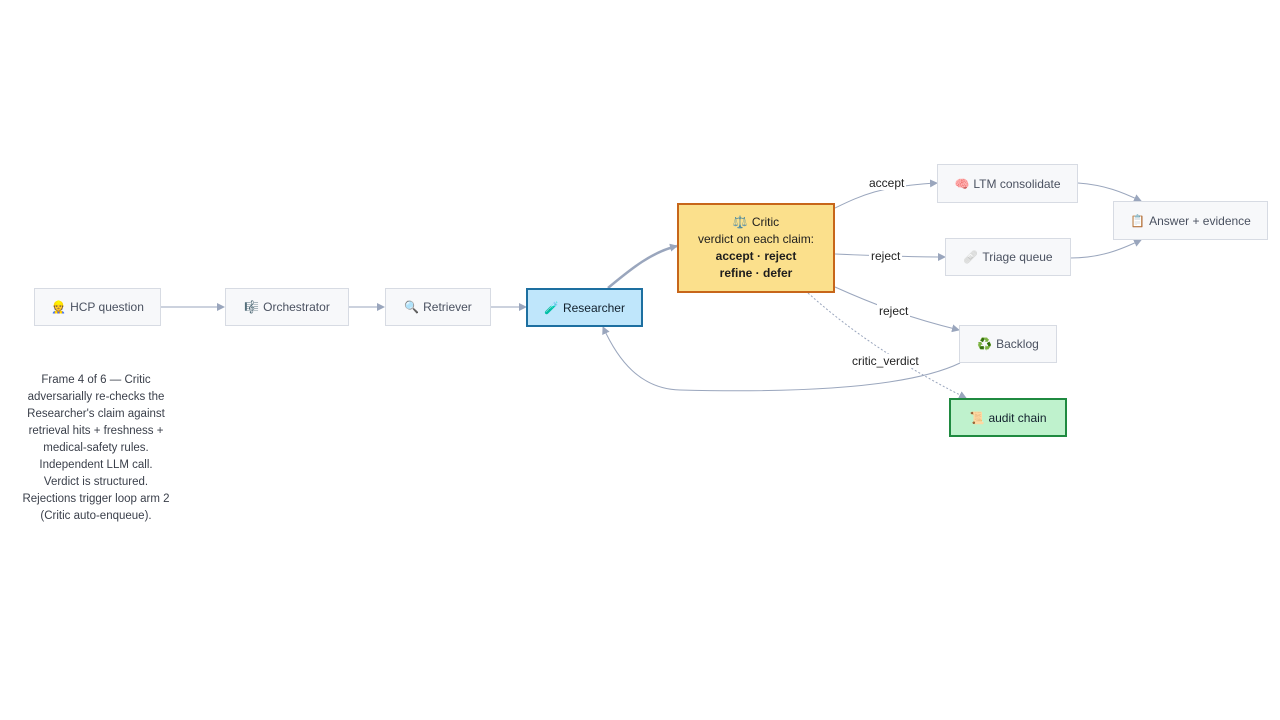  Describe the element at coordinates (962, 183) in the screenshot. I see `brain-icon: 🧠` at that location.